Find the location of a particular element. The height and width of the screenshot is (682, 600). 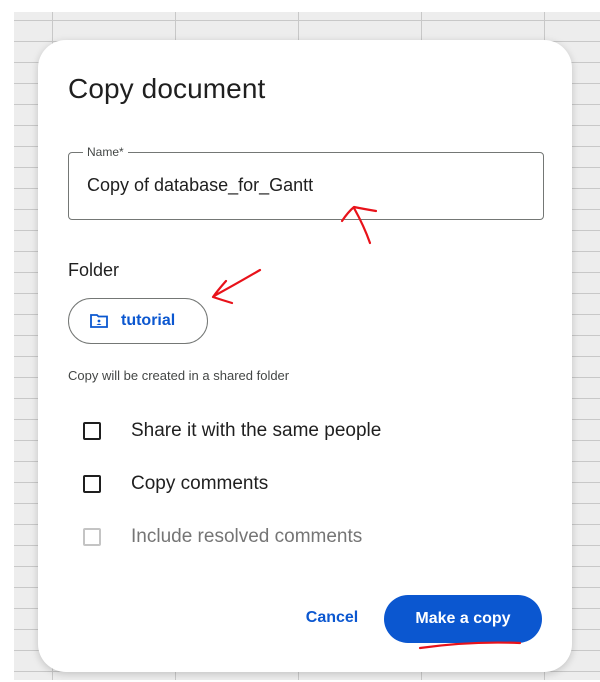

folder-chip-label: tutorial is located at coordinates (148, 320).